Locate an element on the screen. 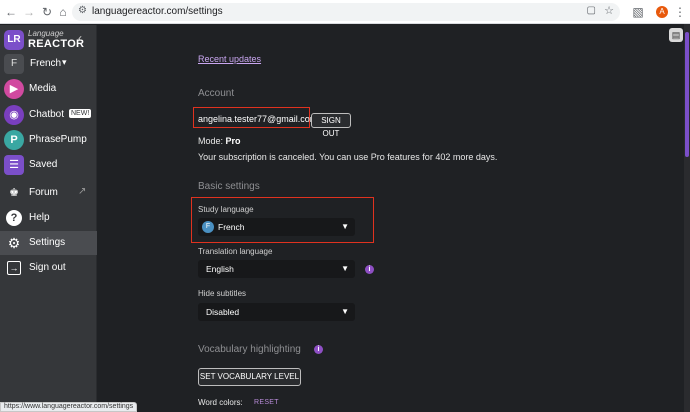 This screenshot has height=412, width=690. hide-subtitles-value: Disabled is located at coordinates (223, 312).